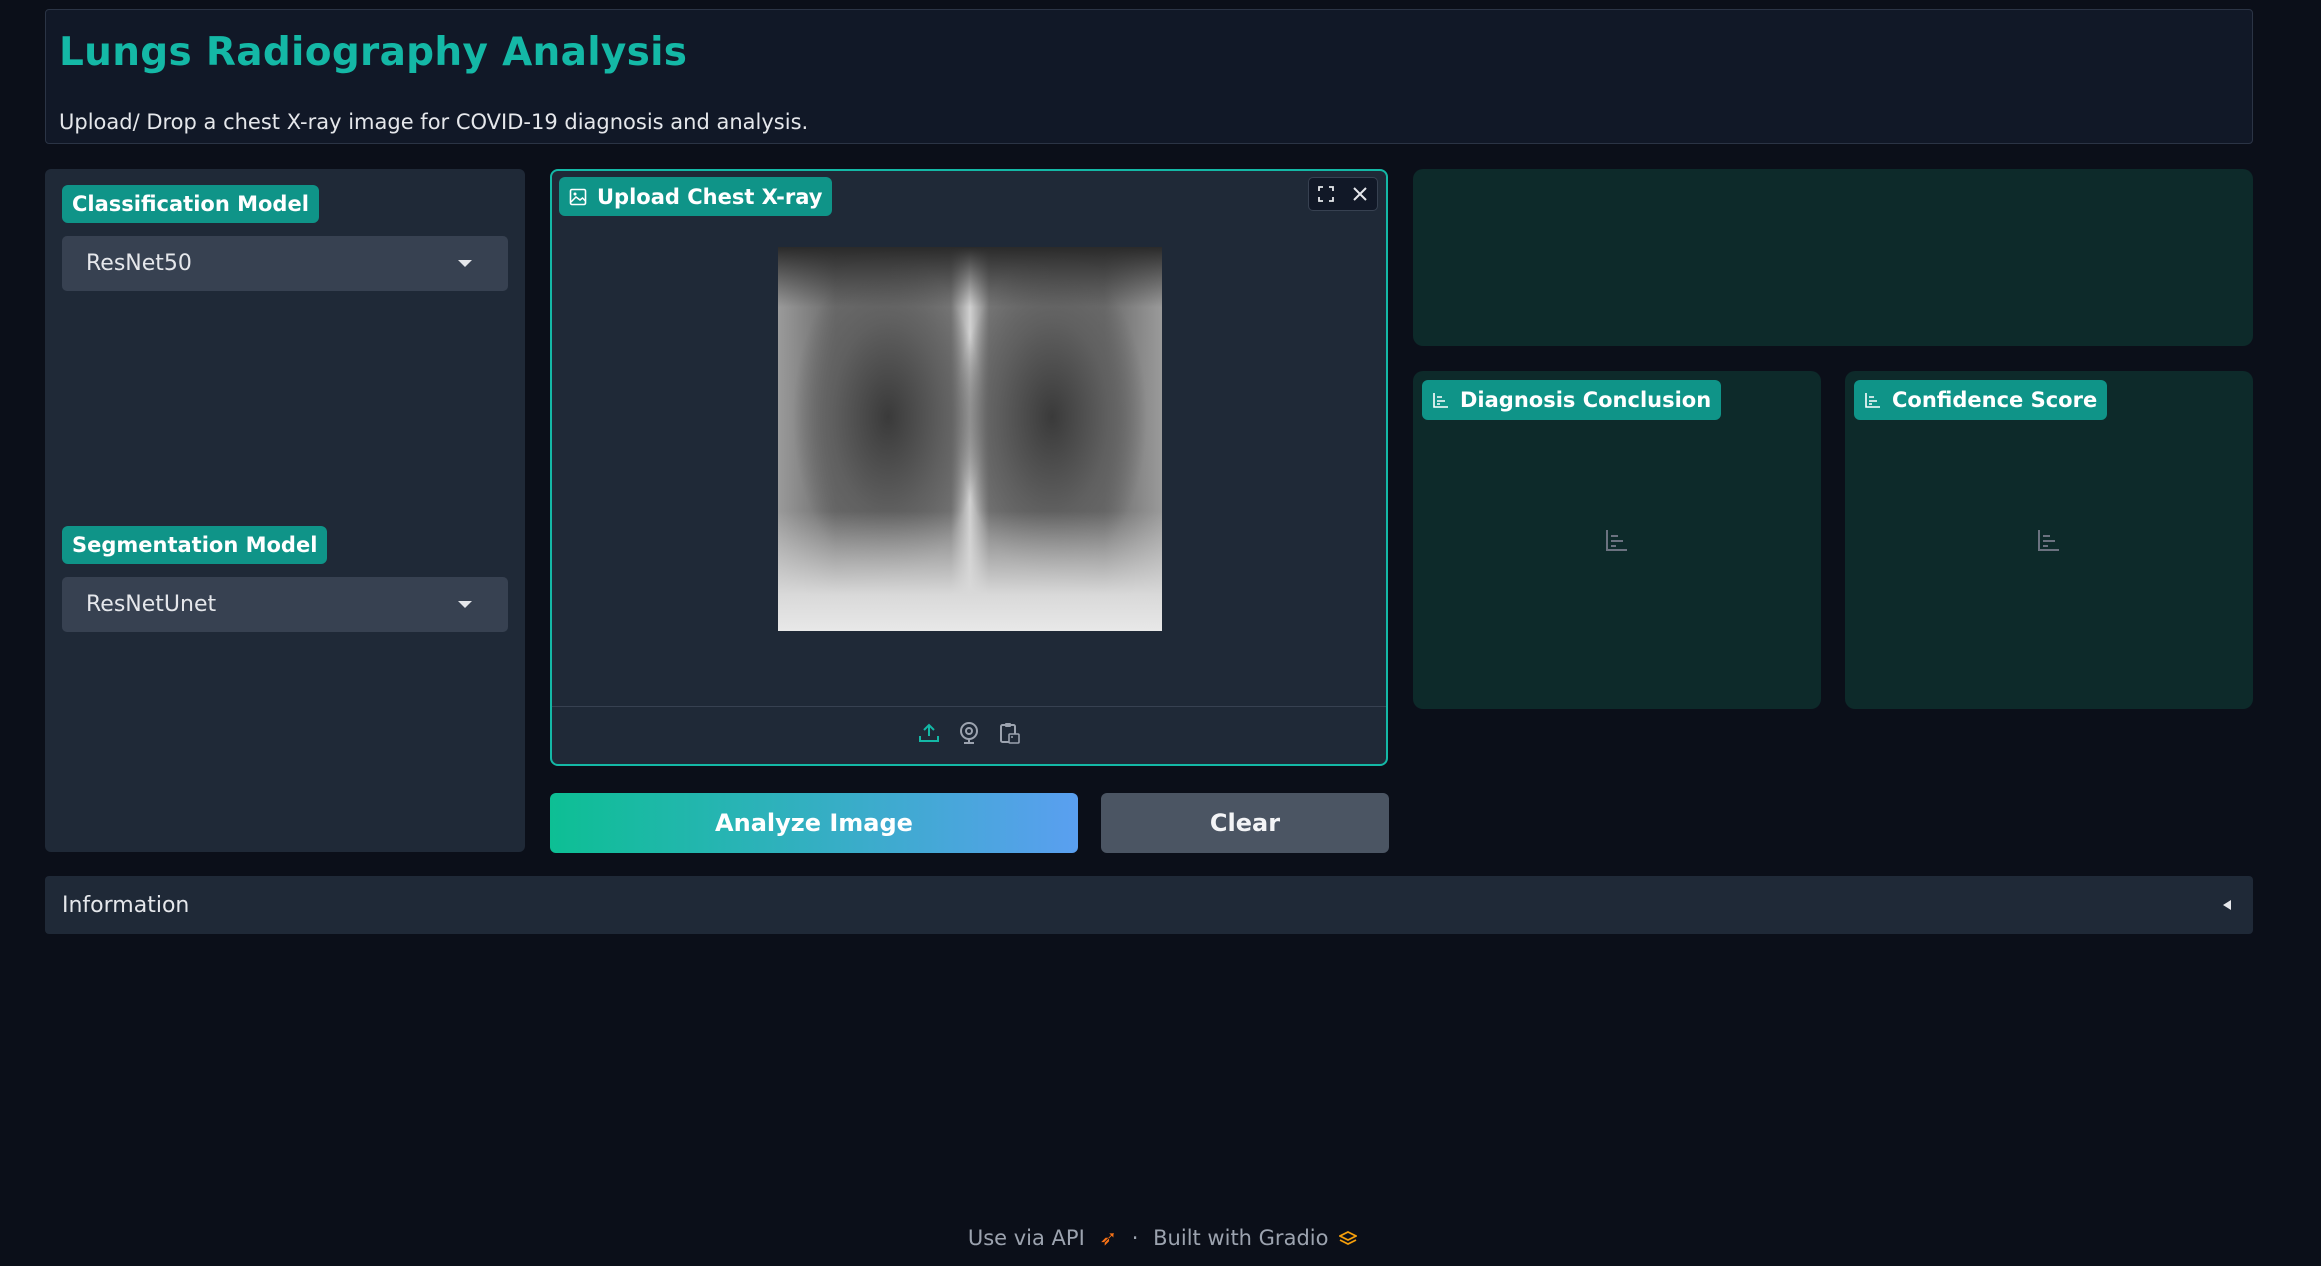 The height and width of the screenshot is (1266, 2321). Describe the element at coordinates (139, 263) in the screenshot. I see `classification-model-value: ResNet50` at that location.